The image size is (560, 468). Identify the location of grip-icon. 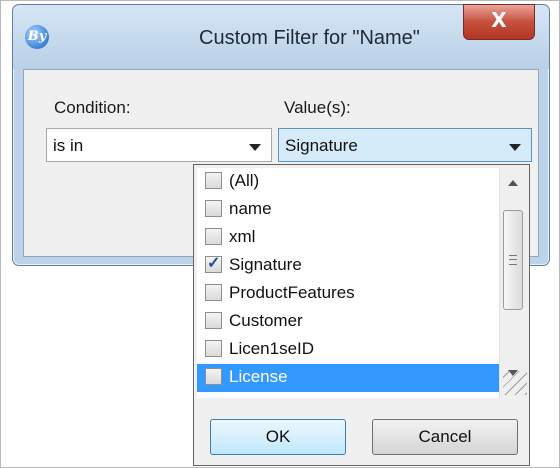
(513, 260).